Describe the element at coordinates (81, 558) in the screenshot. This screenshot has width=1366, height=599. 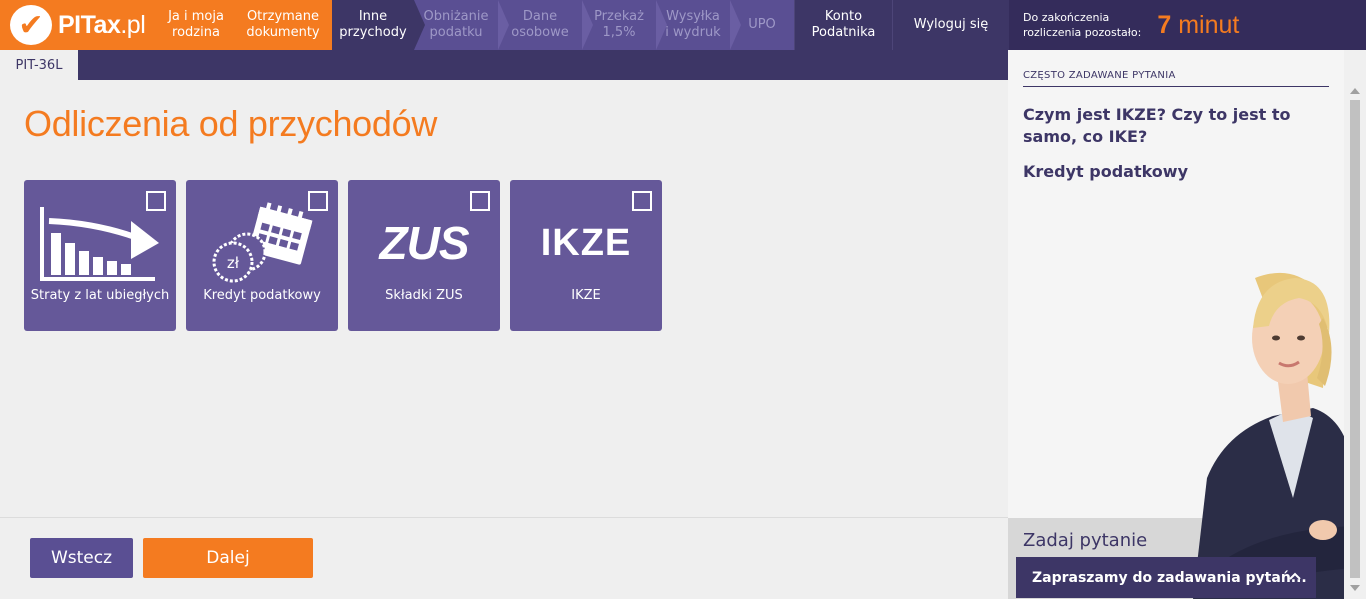
I see `back-button: Wstecz` at that location.